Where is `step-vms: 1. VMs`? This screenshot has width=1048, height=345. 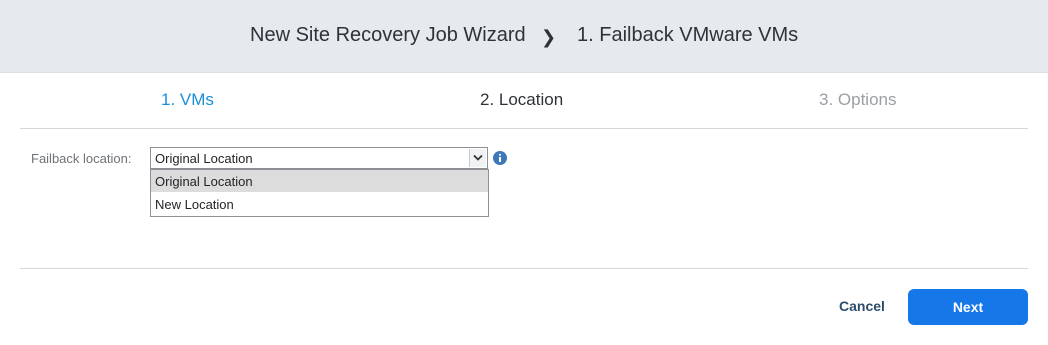 step-vms: 1. VMs is located at coordinates (187, 100).